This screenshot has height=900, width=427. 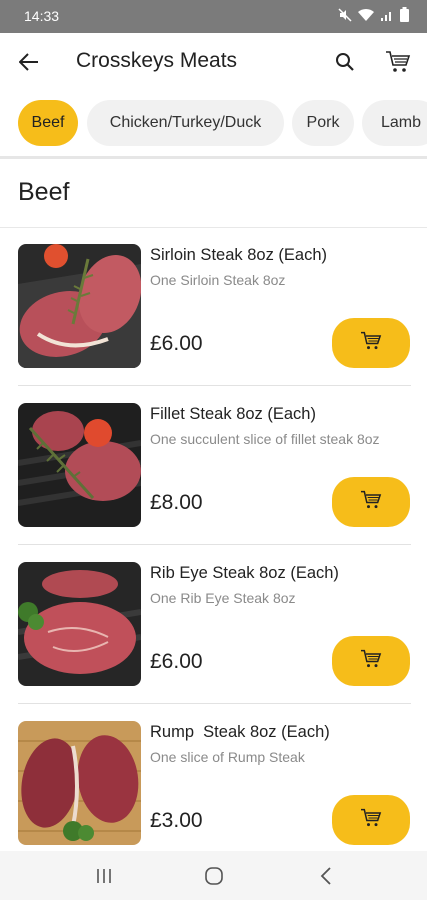 I want to click on recent-apps-icon, so click(x=104, y=876).